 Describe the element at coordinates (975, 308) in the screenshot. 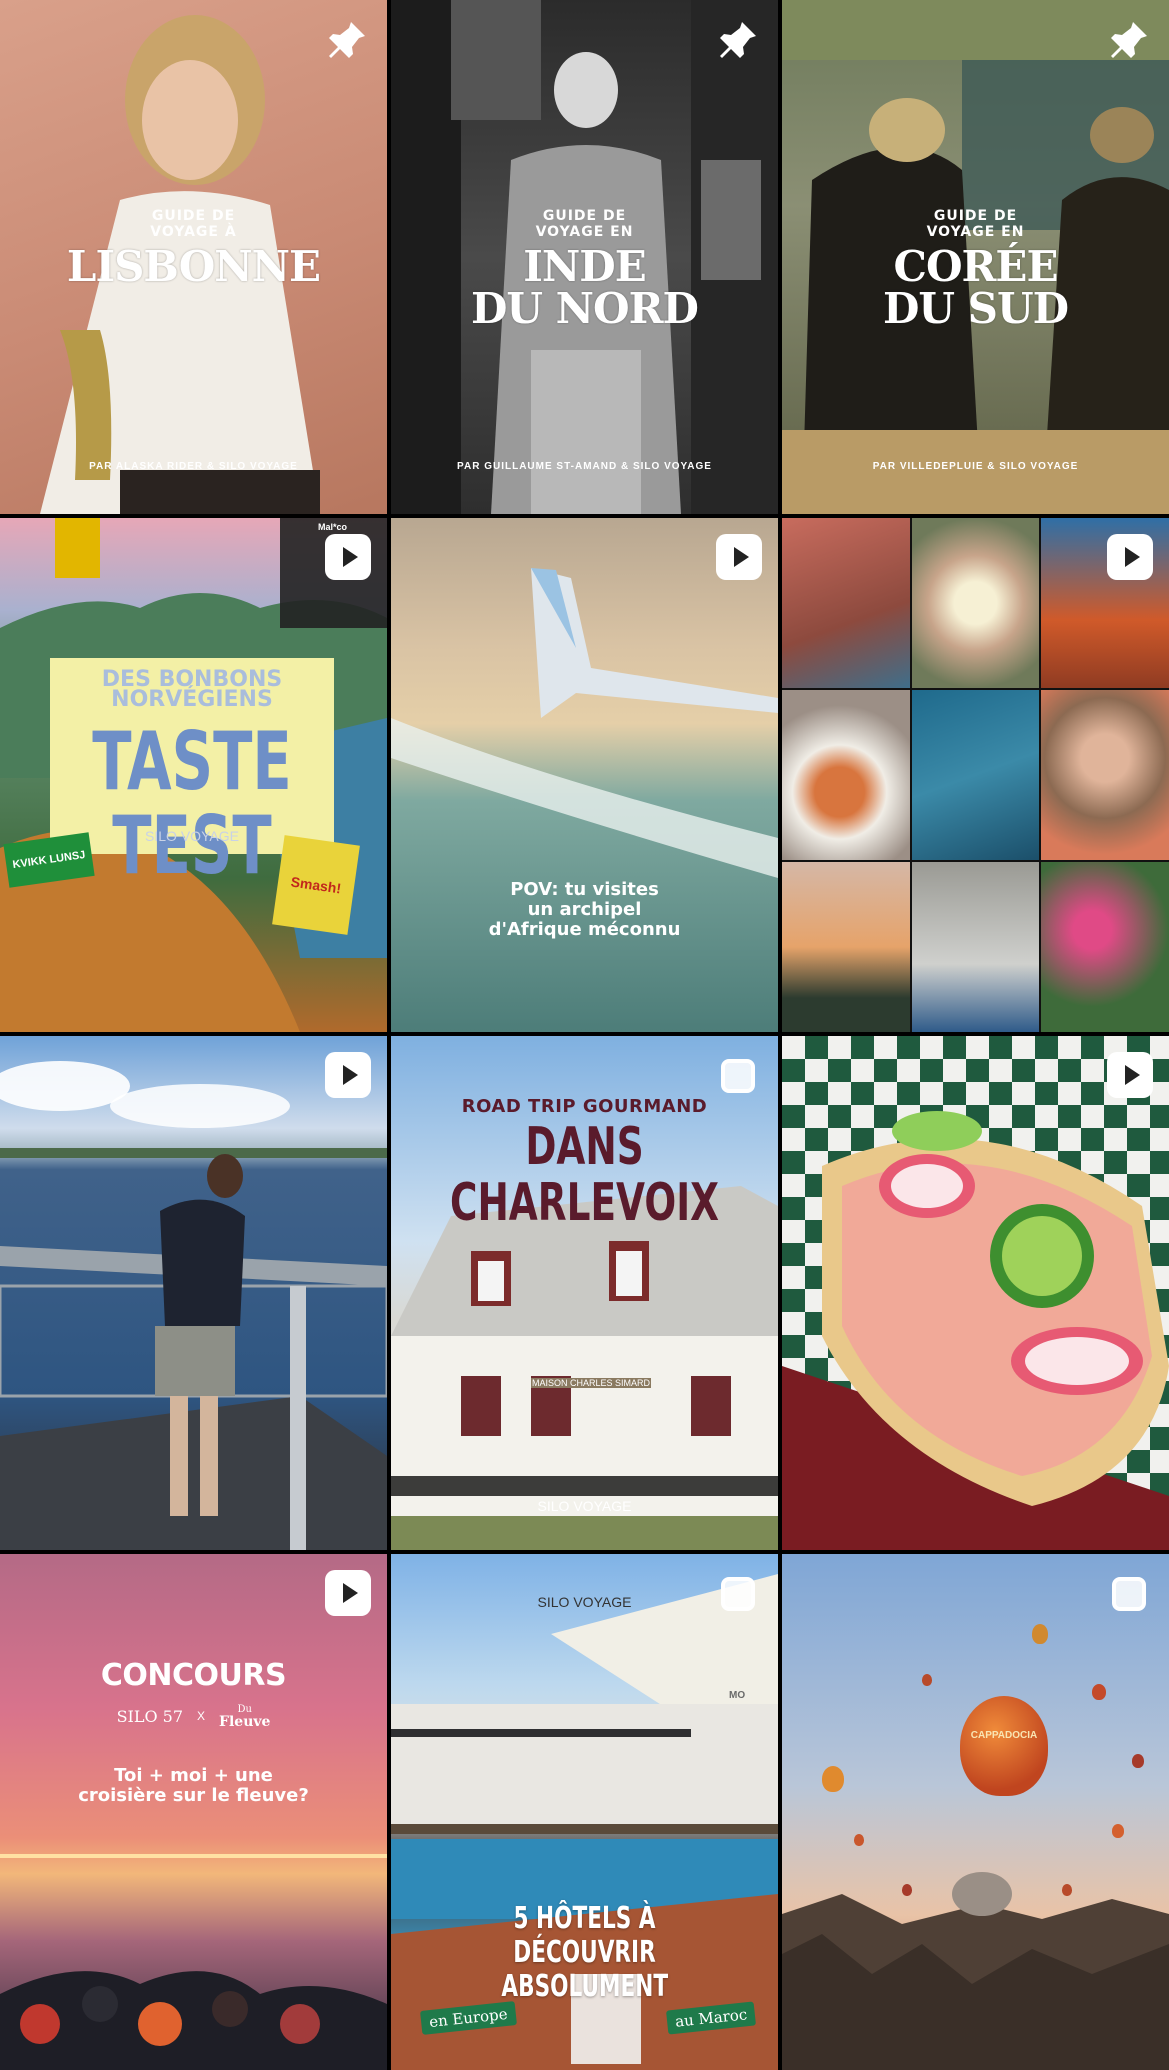

I see `guide-destination-line2: DU SUD` at that location.